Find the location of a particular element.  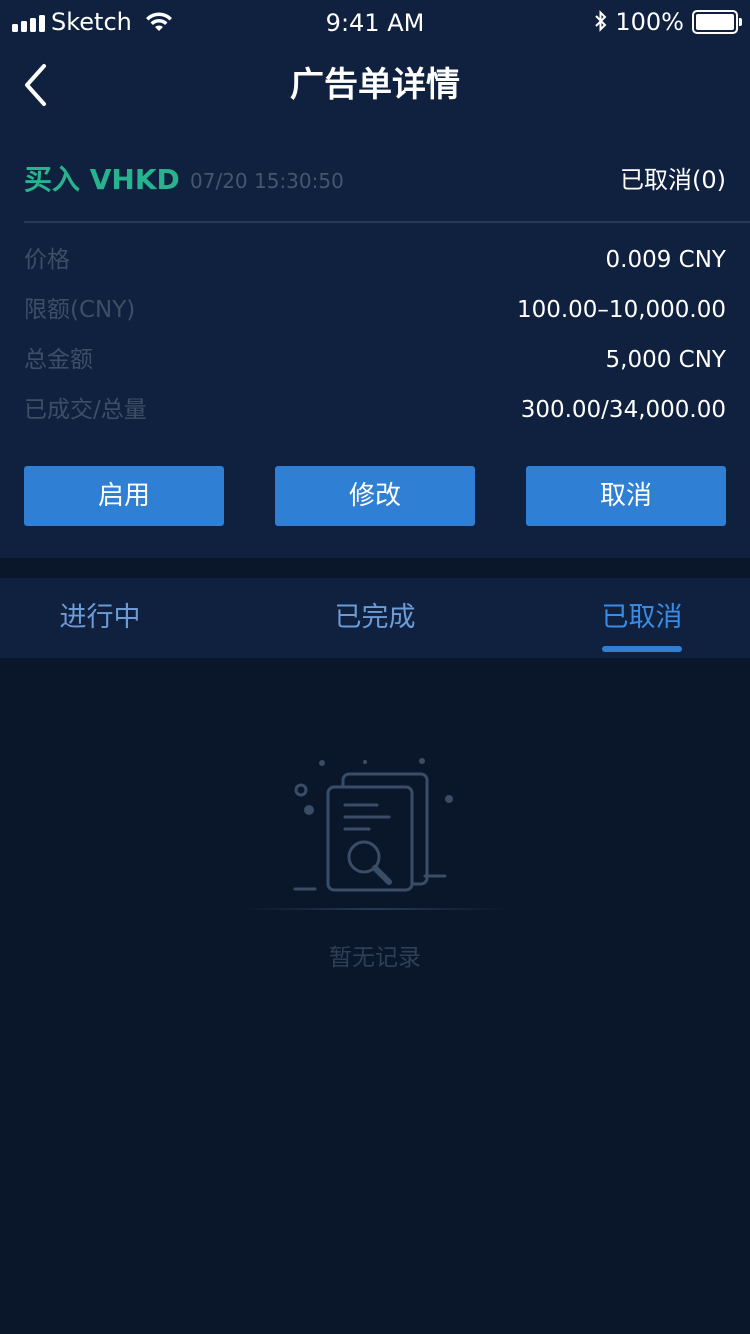

order-type: 买入 VHKD is located at coordinates (102, 179).